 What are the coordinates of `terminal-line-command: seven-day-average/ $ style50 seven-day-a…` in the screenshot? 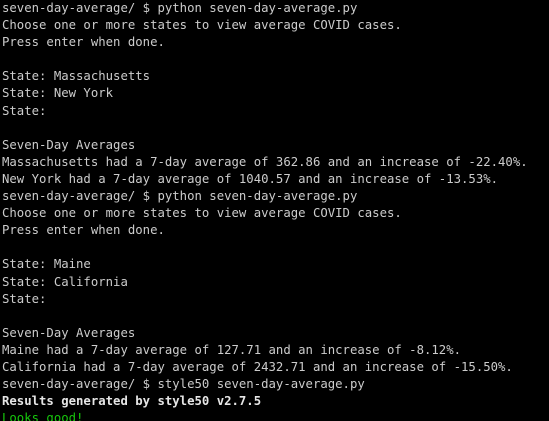 It's located at (183, 384).